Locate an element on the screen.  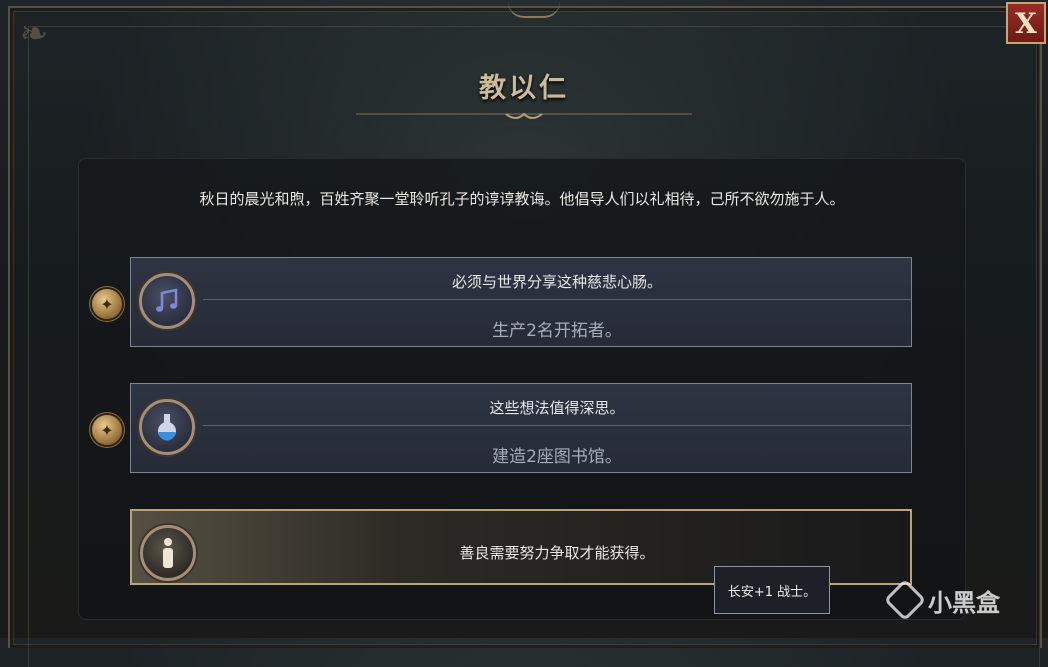
watermark-logo-icon is located at coordinates (905, 600).